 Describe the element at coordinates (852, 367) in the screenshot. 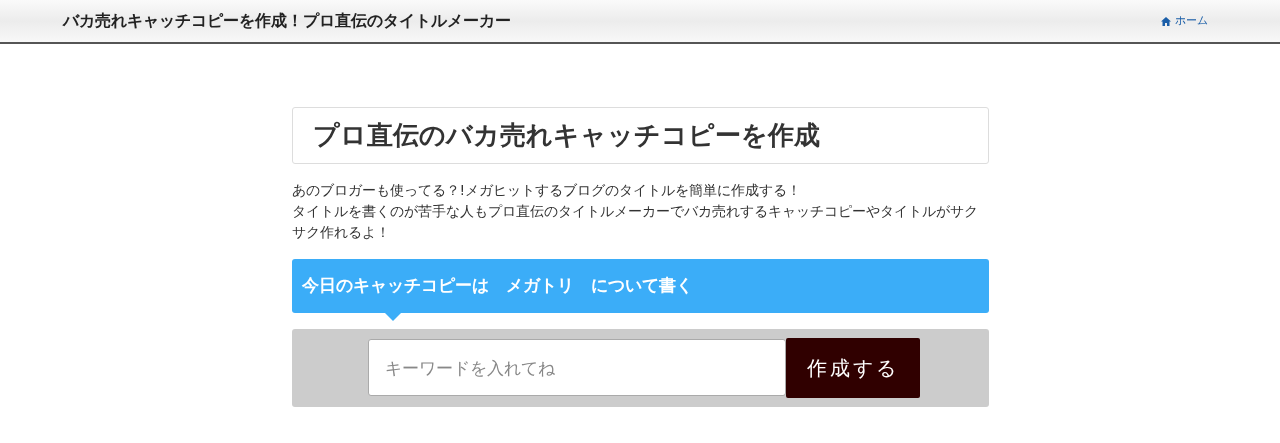

I see `create-button: 作成する` at that location.